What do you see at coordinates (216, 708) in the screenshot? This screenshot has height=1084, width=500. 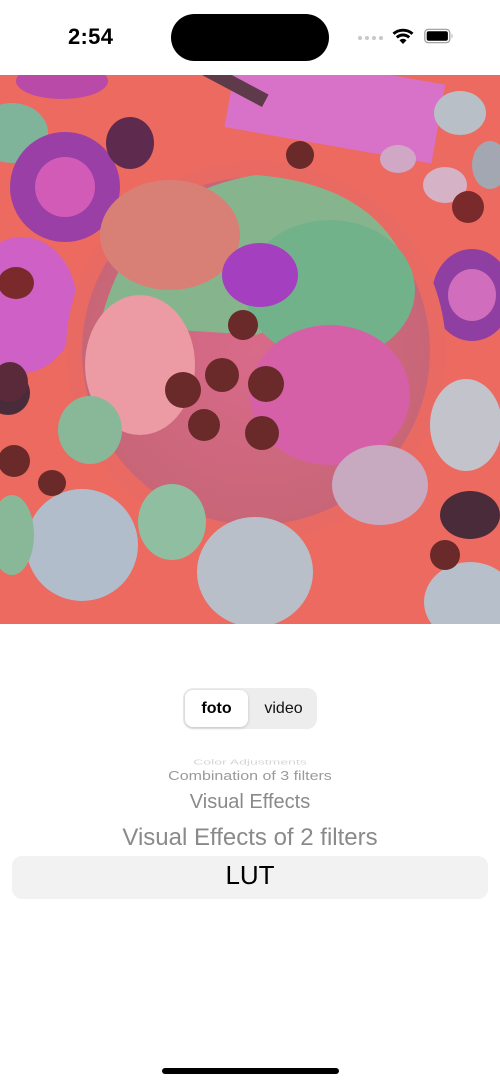 I see `segment-foto: foto` at bounding box center [216, 708].